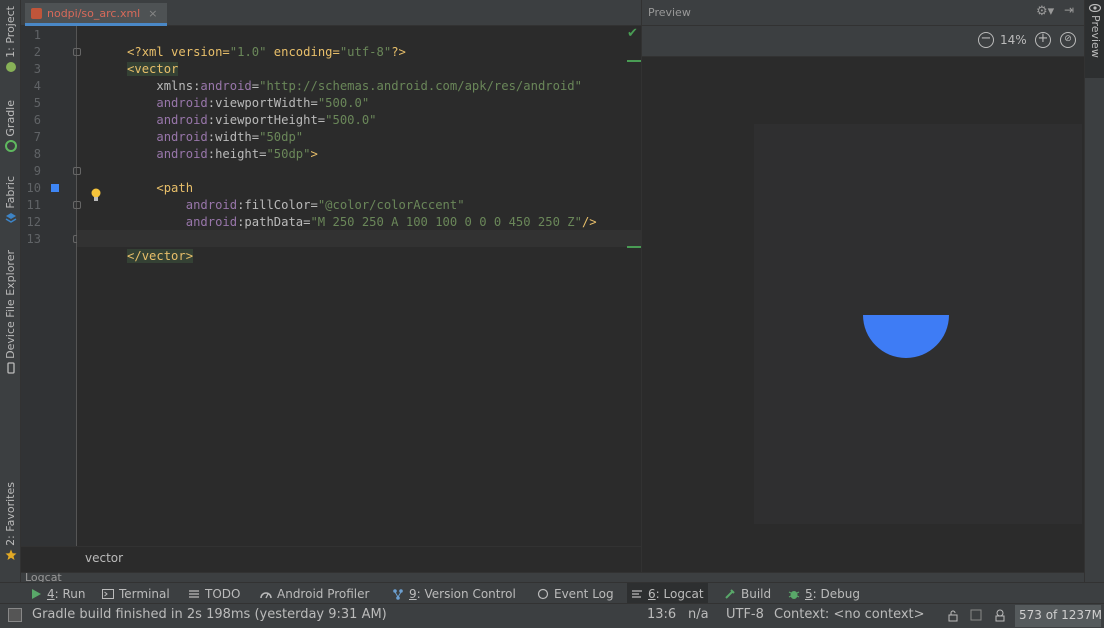 This screenshot has height=628, width=1104. What do you see at coordinates (10, 118) in the screenshot?
I see `tool-tab-gradle-label: Gradle` at bounding box center [10, 118].